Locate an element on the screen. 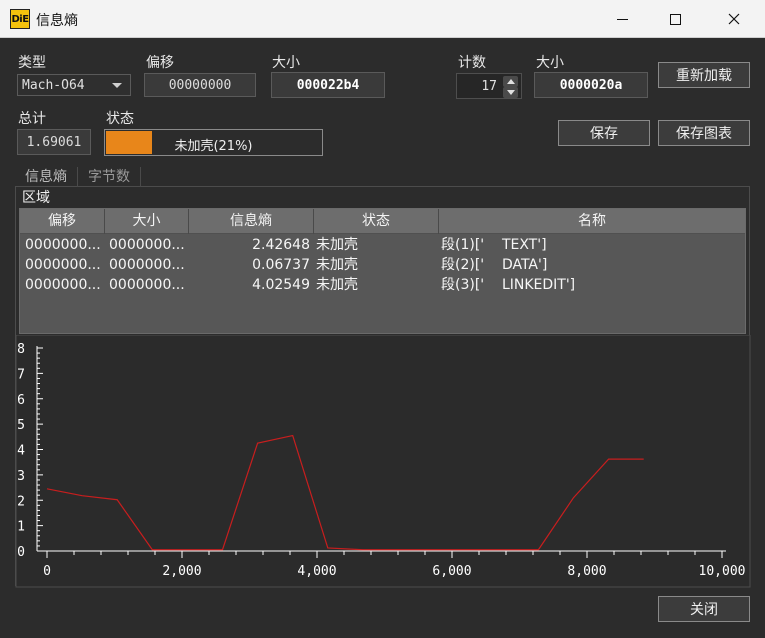 The width and height of the screenshot is (765, 638). tab-bytes: 字节数 is located at coordinates (109, 177).